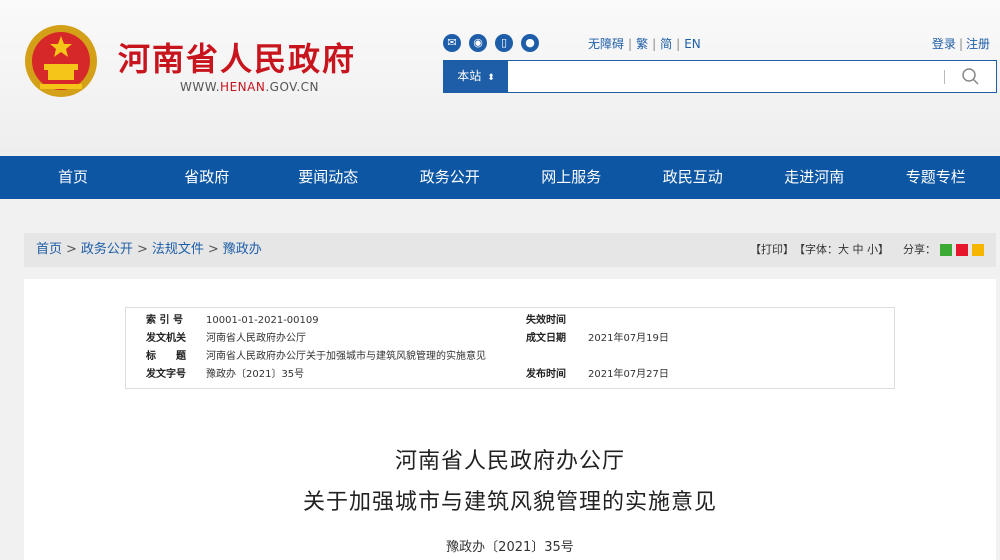  What do you see at coordinates (628, 338) in the screenshot?
I see `written-date-value: 2021年07月19日` at bounding box center [628, 338].